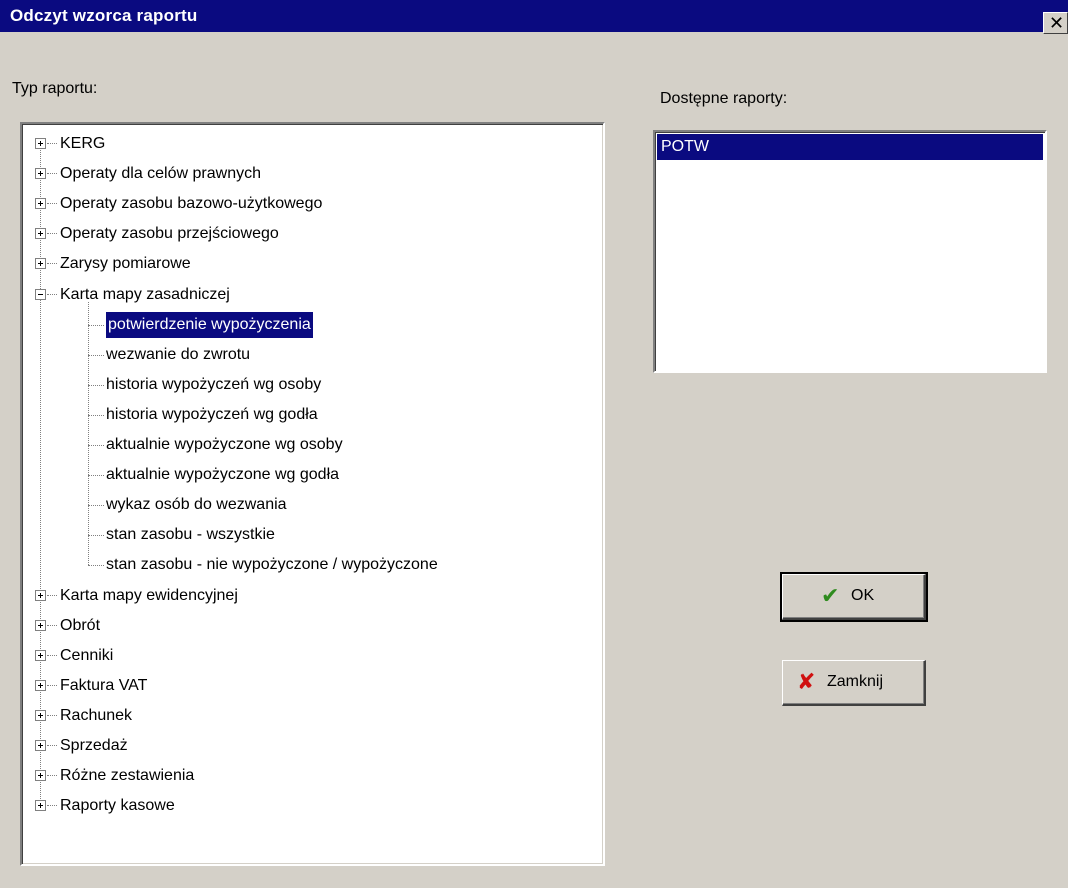 The image size is (1068, 888). What do you see at coordinates (534, 16) in the screenshot?
I see `title-bar: Odczyt wzorca raportu` at bounding box center [534, 16].